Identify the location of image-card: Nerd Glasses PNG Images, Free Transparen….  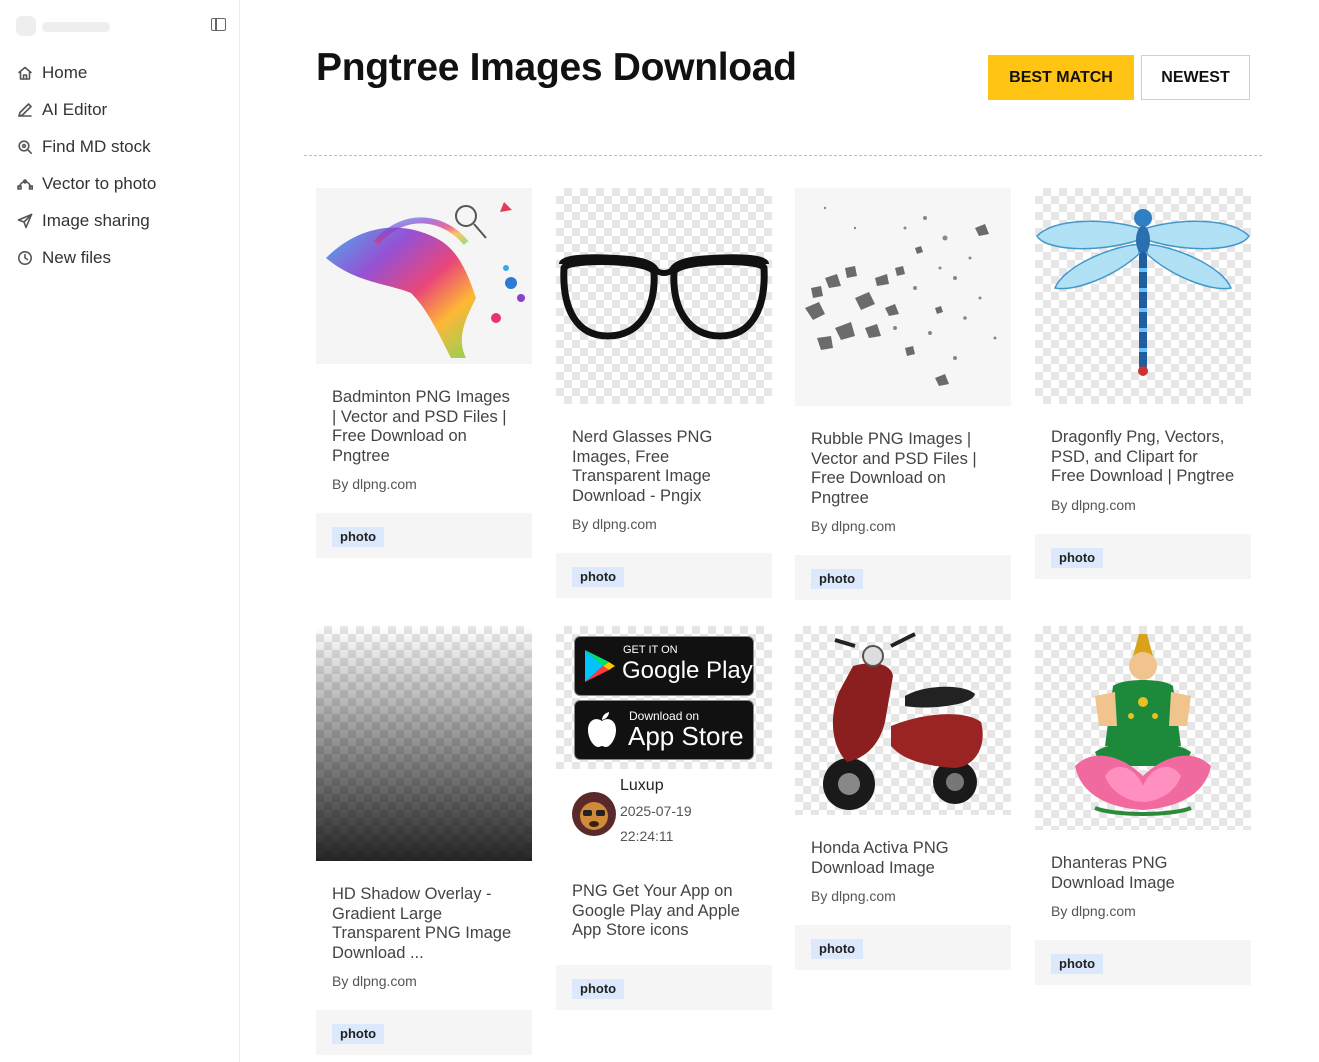
(664, 393).